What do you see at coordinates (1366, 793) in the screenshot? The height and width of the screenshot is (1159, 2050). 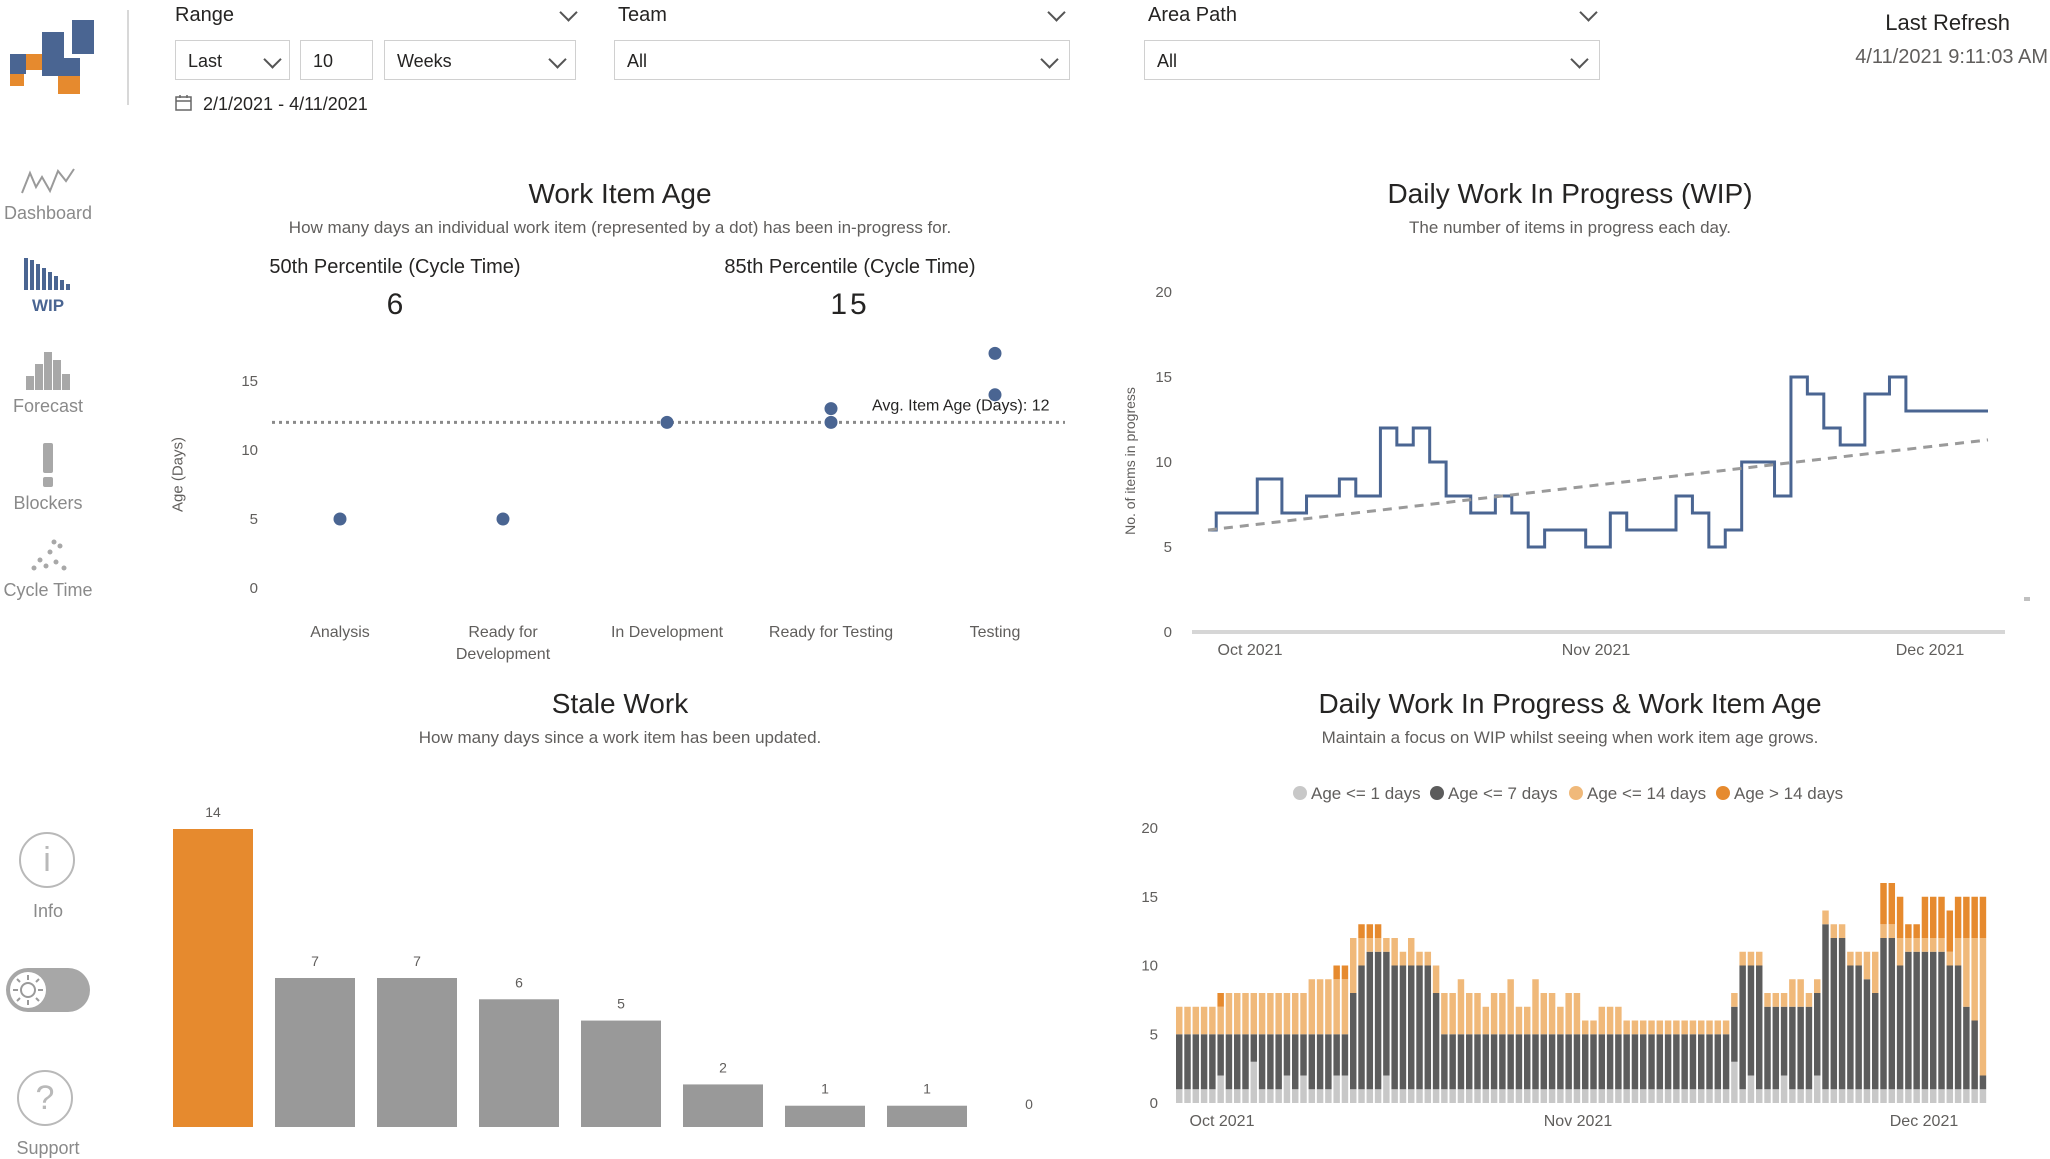 I see `legend-label: Age <= 1 days` at bounding box center [1366, 793].